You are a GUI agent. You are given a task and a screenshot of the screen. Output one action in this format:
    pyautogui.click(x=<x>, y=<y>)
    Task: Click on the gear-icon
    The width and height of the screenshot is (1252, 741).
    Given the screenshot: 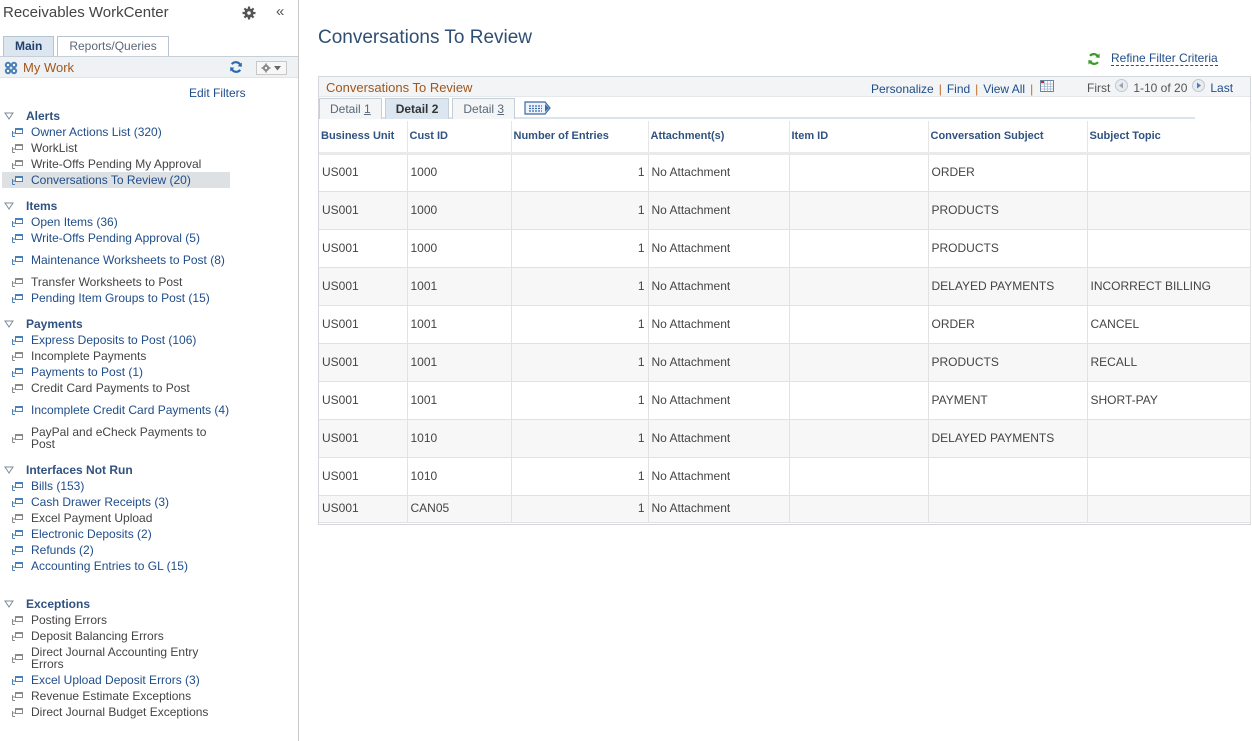 What is the action you would take?
    pyautogui.click(x=249, y=13)
    